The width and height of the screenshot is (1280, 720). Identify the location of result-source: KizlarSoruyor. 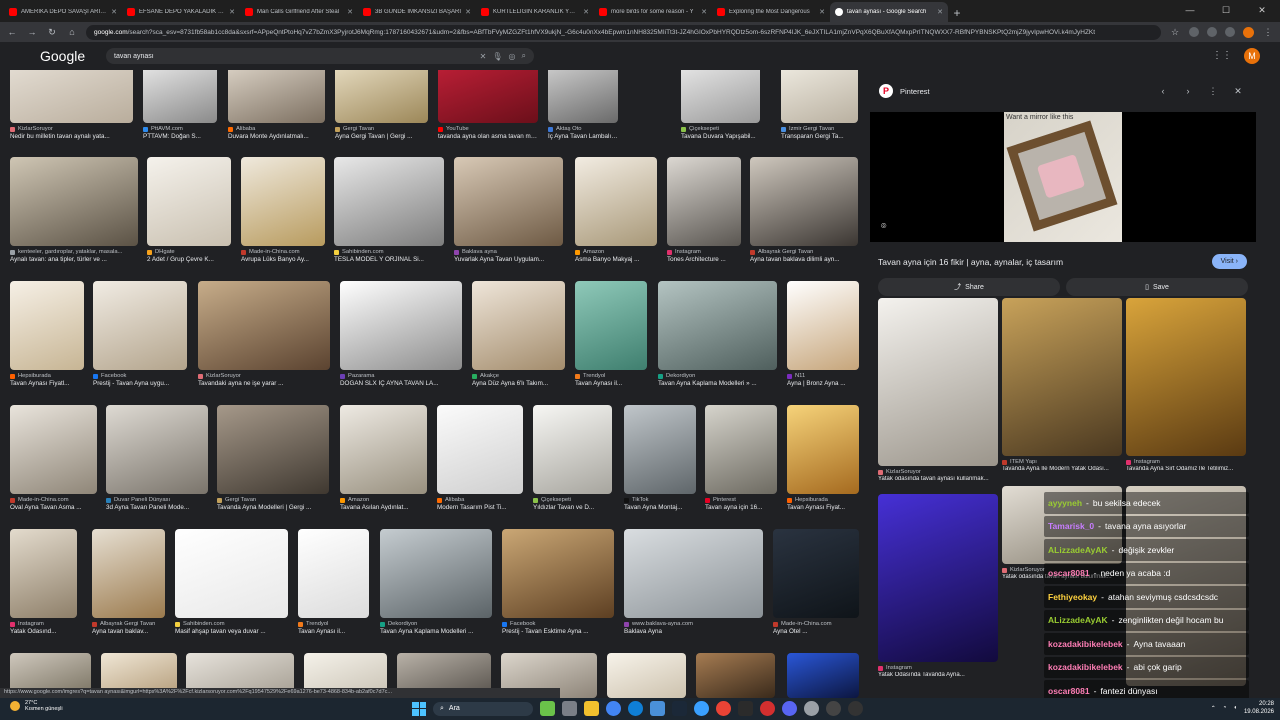
(71, 129).